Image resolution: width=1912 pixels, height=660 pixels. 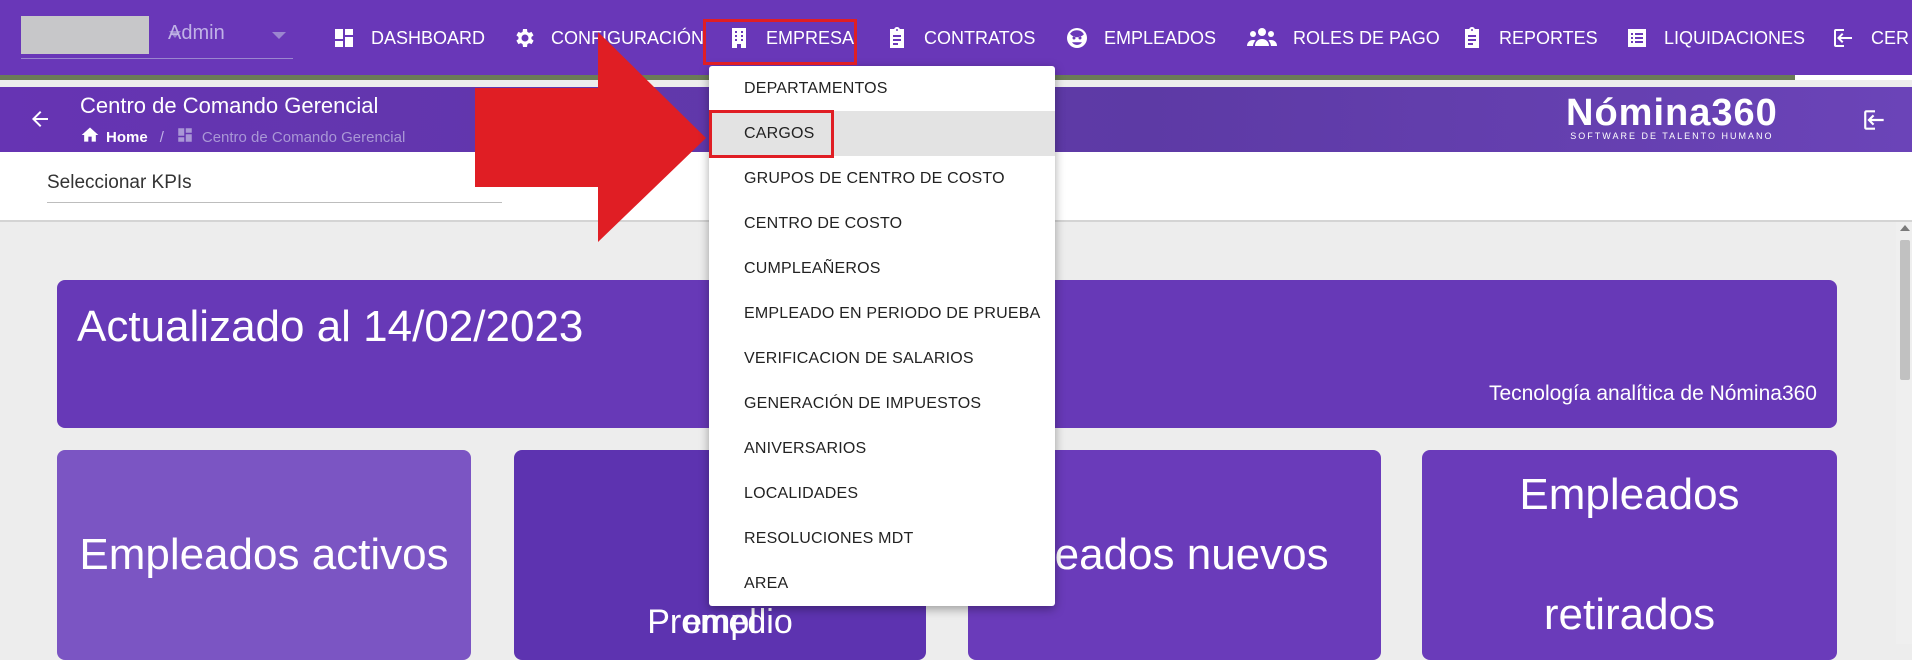 I want to click on nav-label: CER, so click(x=1890, y=37).